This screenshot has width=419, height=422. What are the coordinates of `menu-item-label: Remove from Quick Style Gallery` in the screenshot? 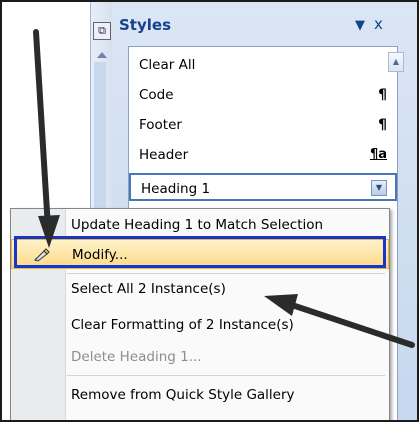 It's located at (183, 395).